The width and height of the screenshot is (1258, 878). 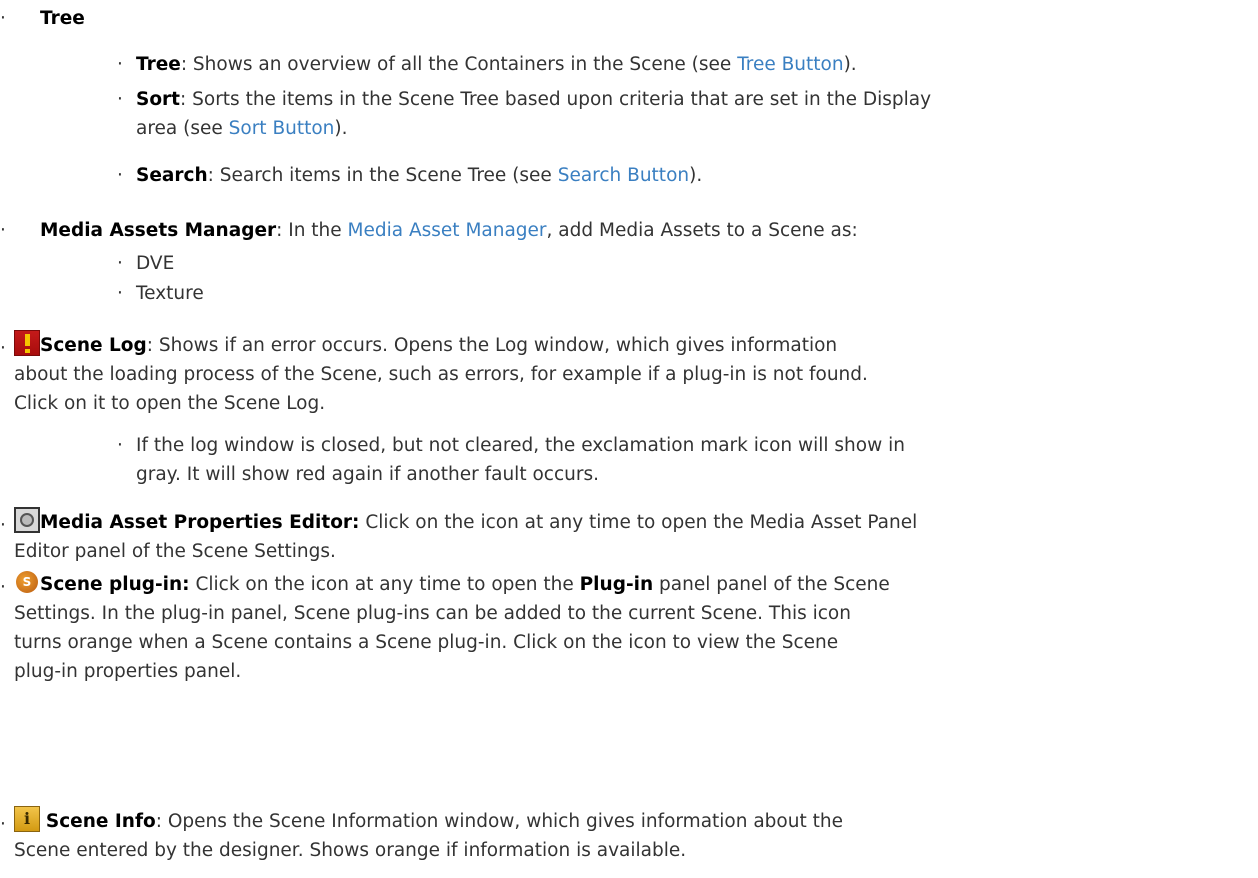 What do you see at coordinates (158, 64) in the screenshot?
I see `tree-label: Tree` at bounding box center [158, 64].